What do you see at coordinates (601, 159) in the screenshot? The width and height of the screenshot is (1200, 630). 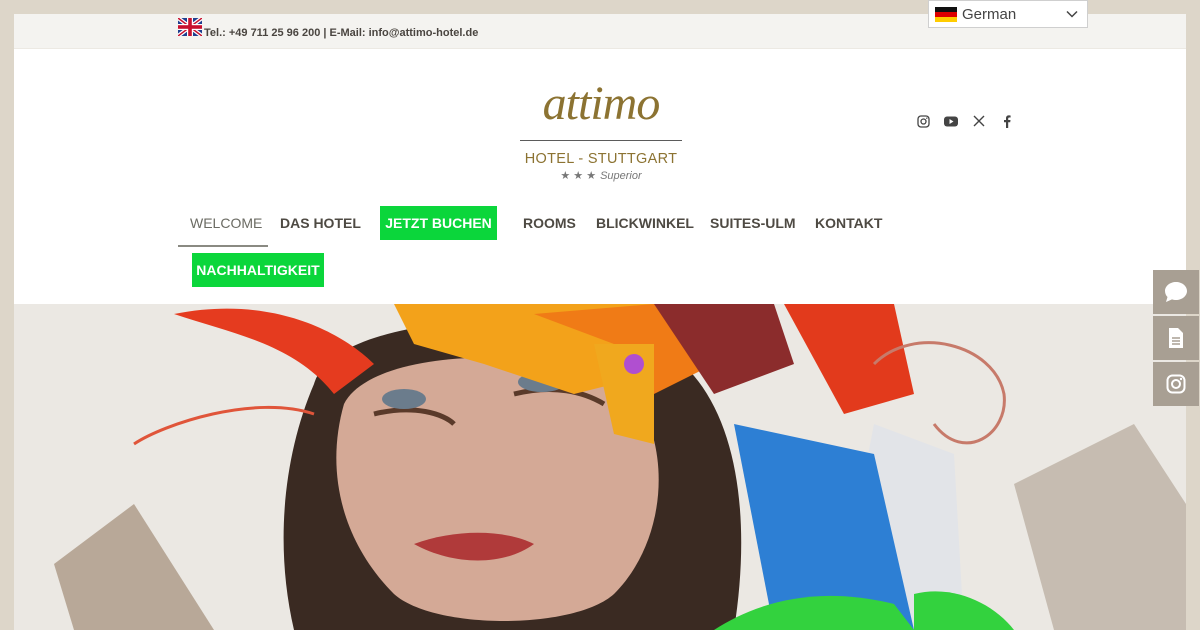 I see `logo-subtitle: HOTEL - STUTTGART` at bounding box center [601, 159].